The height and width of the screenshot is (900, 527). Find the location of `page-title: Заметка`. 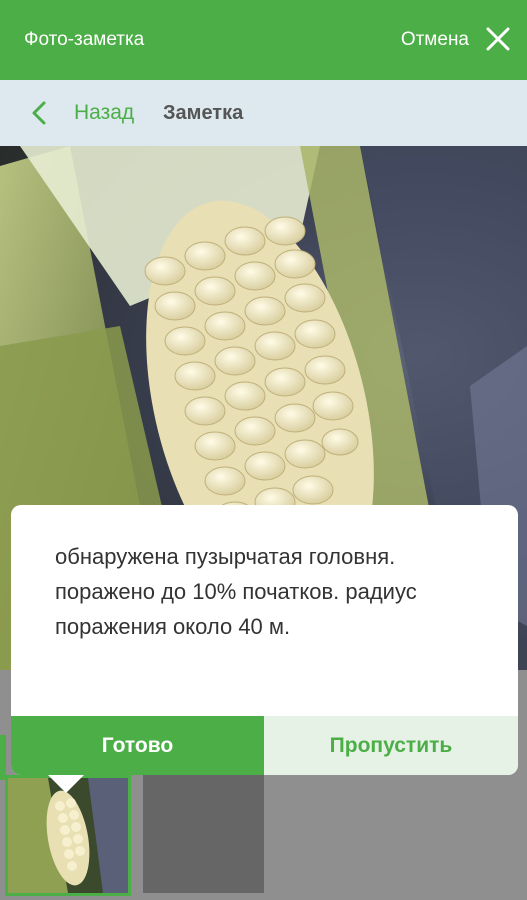

page-title: Заметка is located at coordinates (203, 113).